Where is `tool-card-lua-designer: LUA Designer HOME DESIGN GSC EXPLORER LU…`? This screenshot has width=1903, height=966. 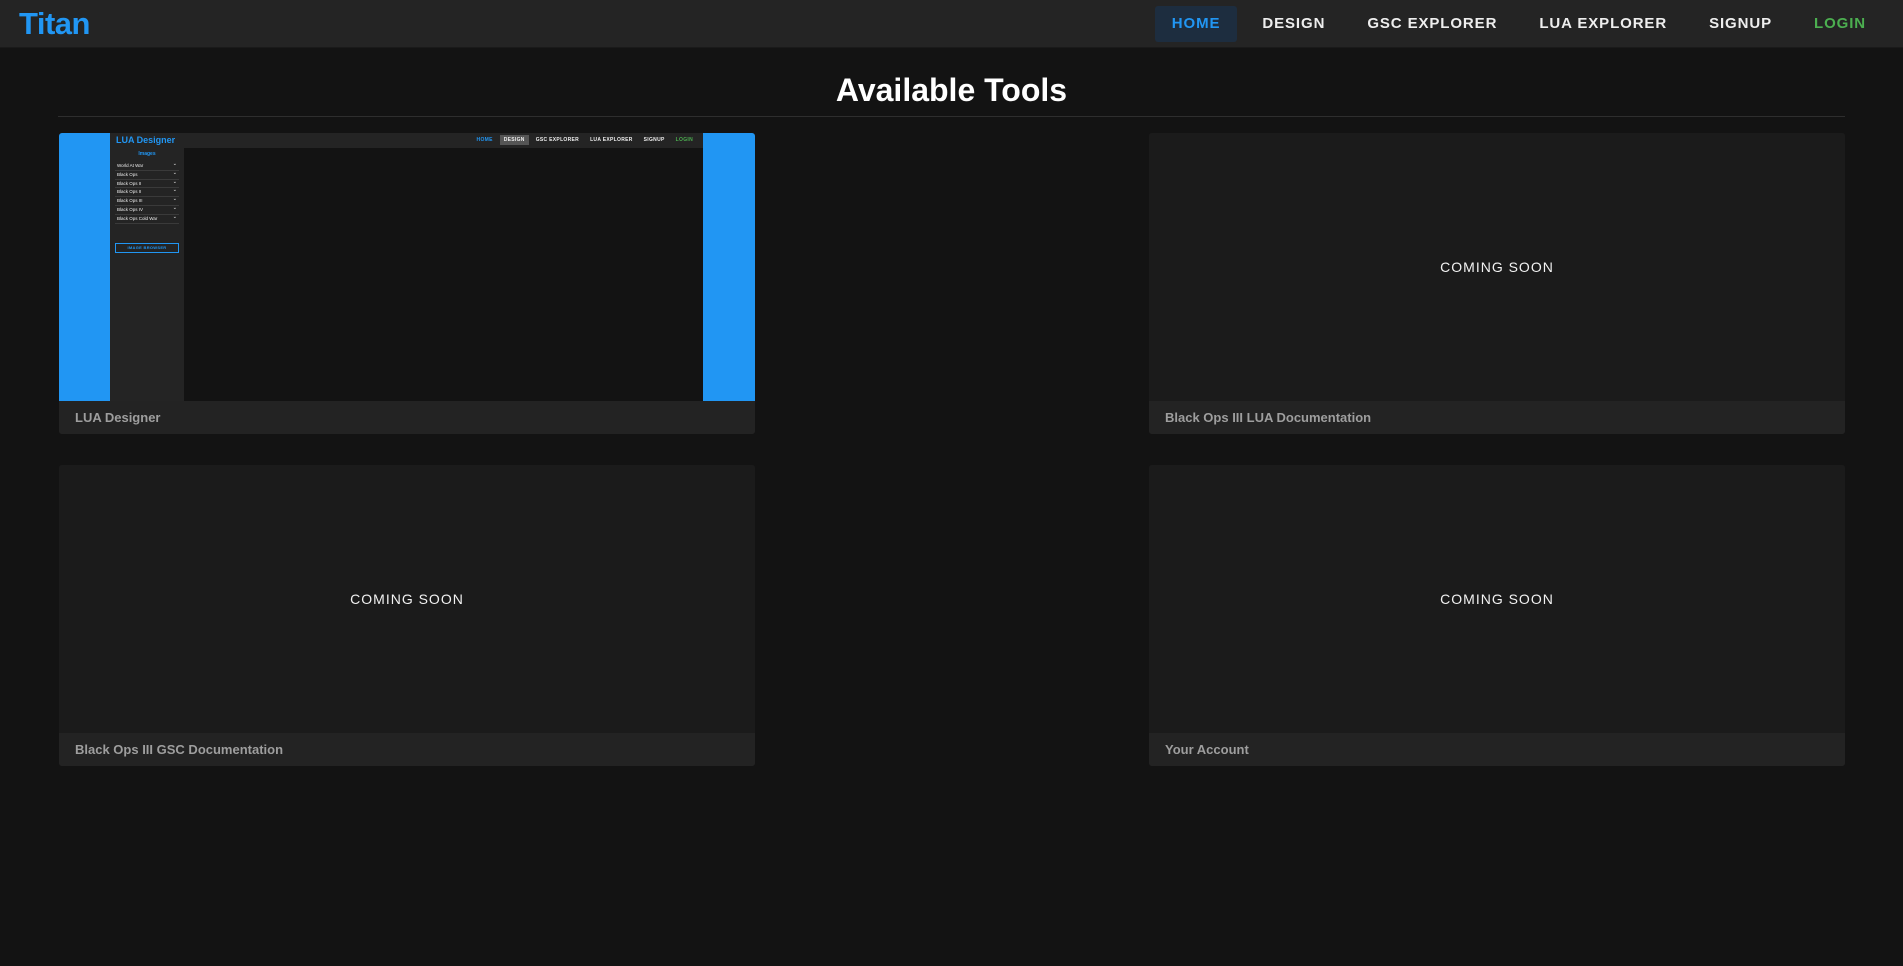 tool-card-lua-designer: LUA Designer HOME DESIGN GSC EXPLORER LU… is located at coordinates (407, 283).